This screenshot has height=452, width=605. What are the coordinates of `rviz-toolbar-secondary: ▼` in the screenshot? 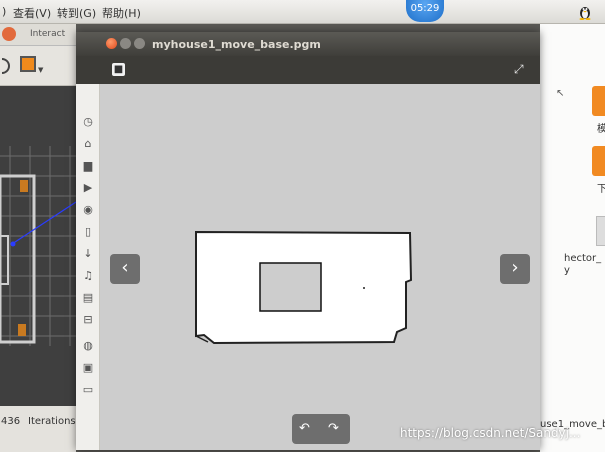 It's located at (38, 66).